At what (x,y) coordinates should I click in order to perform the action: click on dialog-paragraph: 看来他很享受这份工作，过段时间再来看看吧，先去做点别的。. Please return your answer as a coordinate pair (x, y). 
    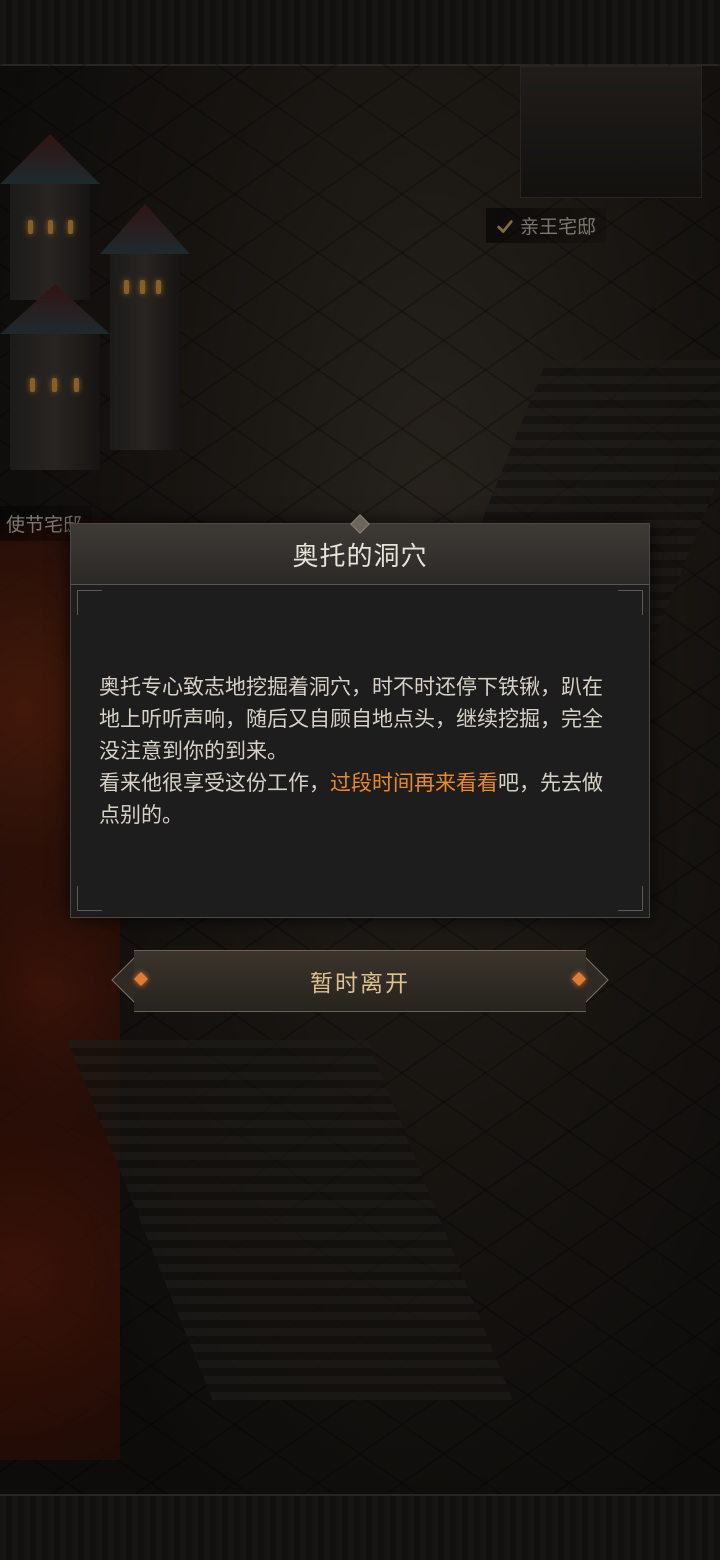
    Looking at the image, I should click on (356, 799).